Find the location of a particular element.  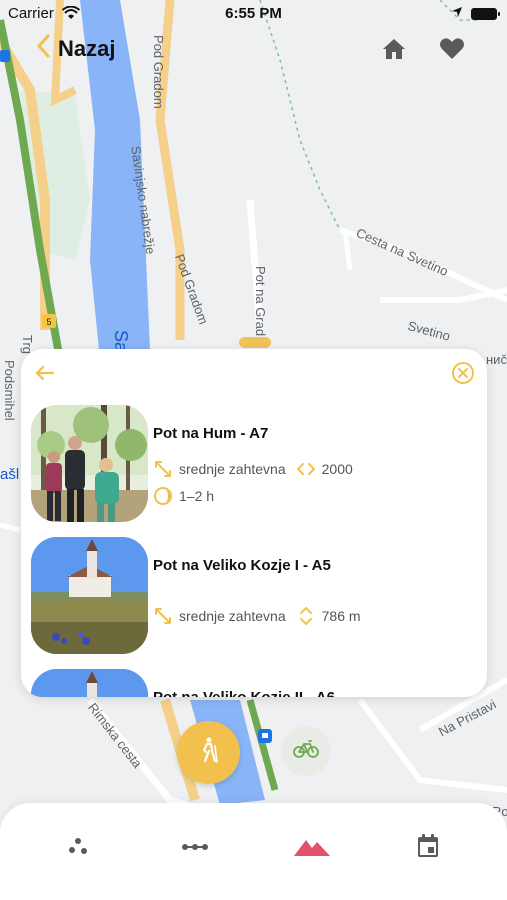

home-icon is located at coordinates (394, 51).